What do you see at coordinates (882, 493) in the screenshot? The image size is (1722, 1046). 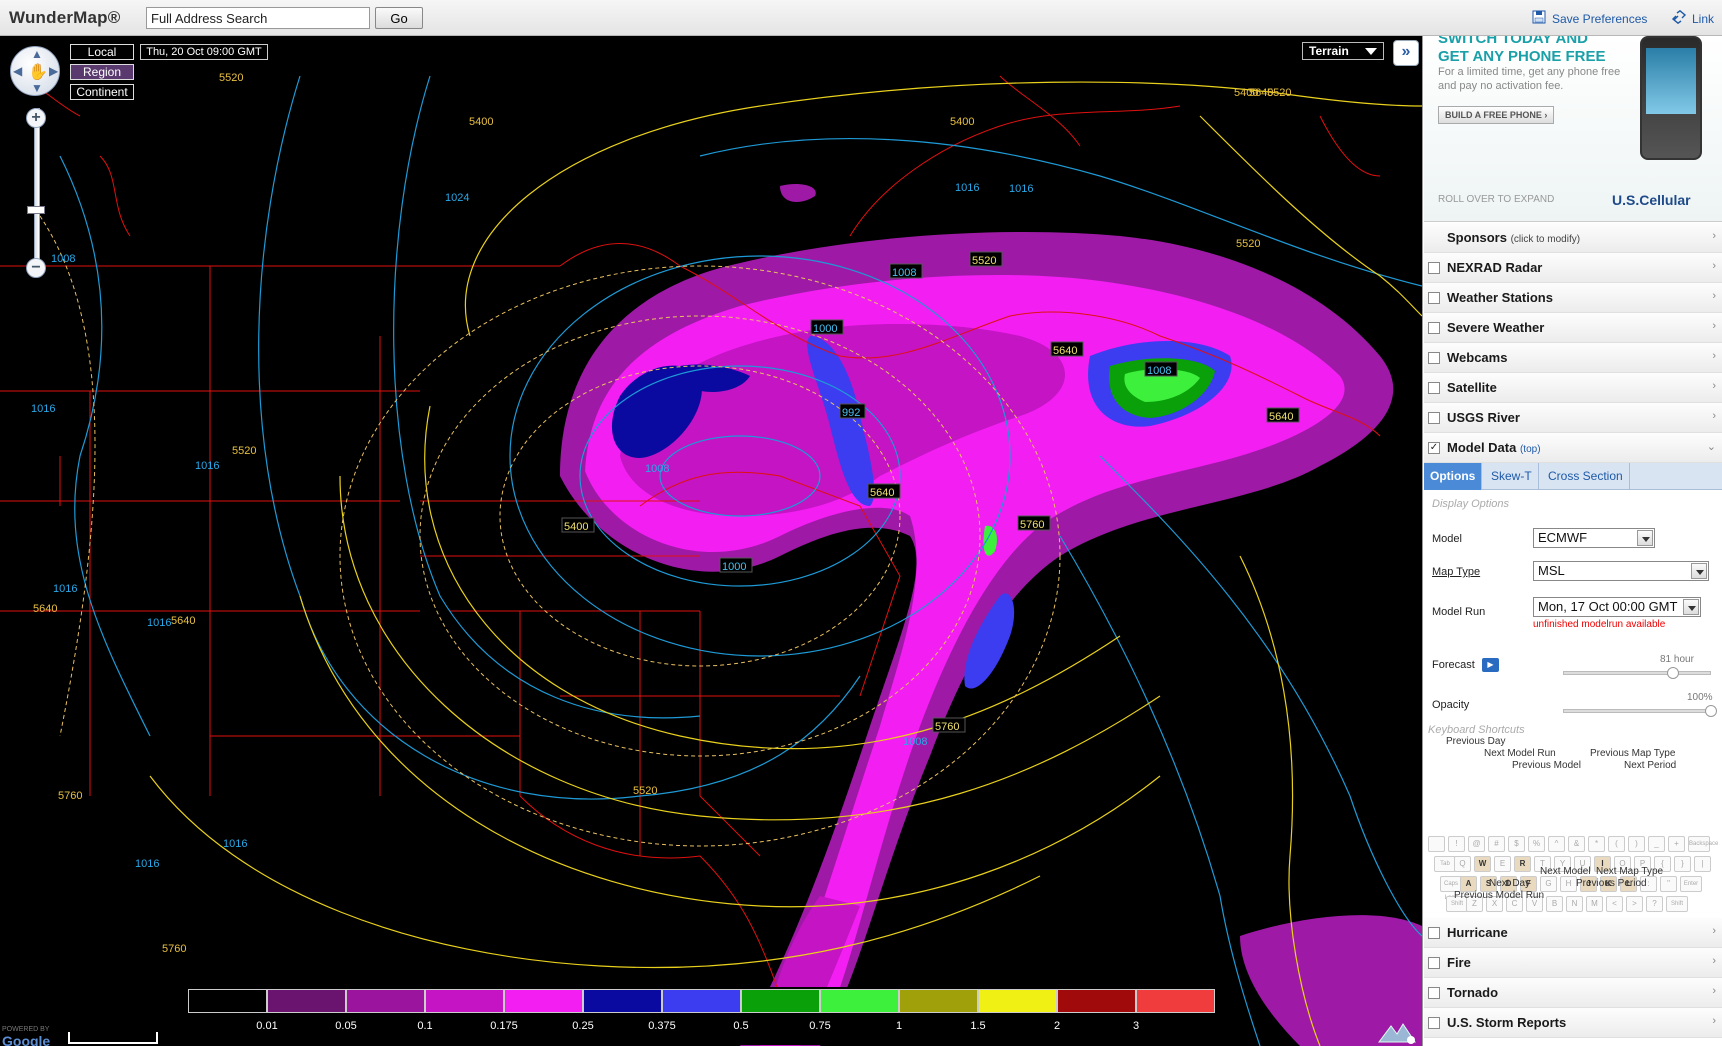 I see `contour-label: 5640` at bounding box center [882, 493].